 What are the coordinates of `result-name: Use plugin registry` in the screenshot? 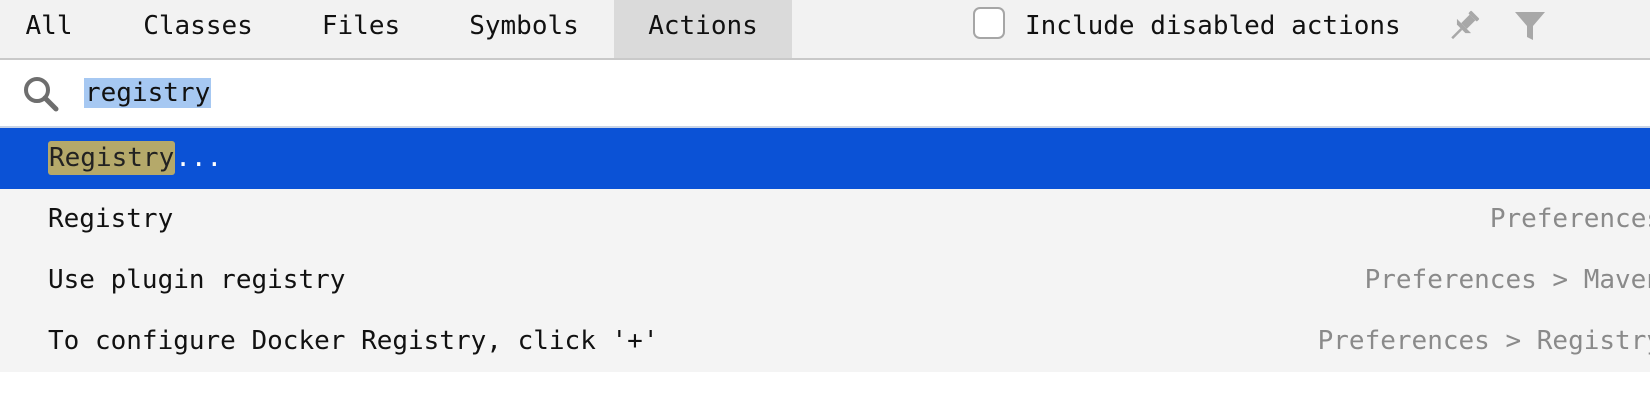 It's located at (196, 280).